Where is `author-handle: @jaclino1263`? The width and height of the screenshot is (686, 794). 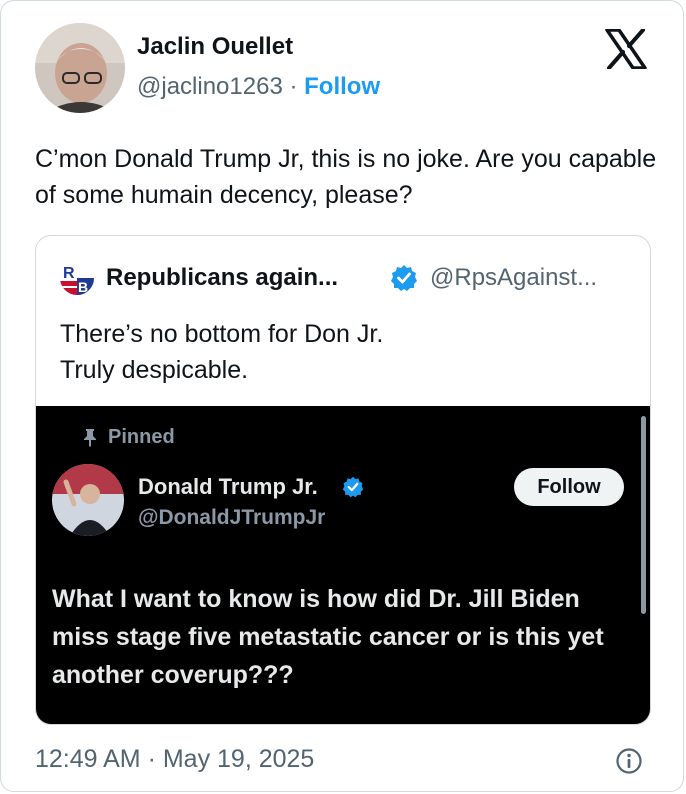
author-handle: @jaclino1263 is located at coordinates (210, 86).